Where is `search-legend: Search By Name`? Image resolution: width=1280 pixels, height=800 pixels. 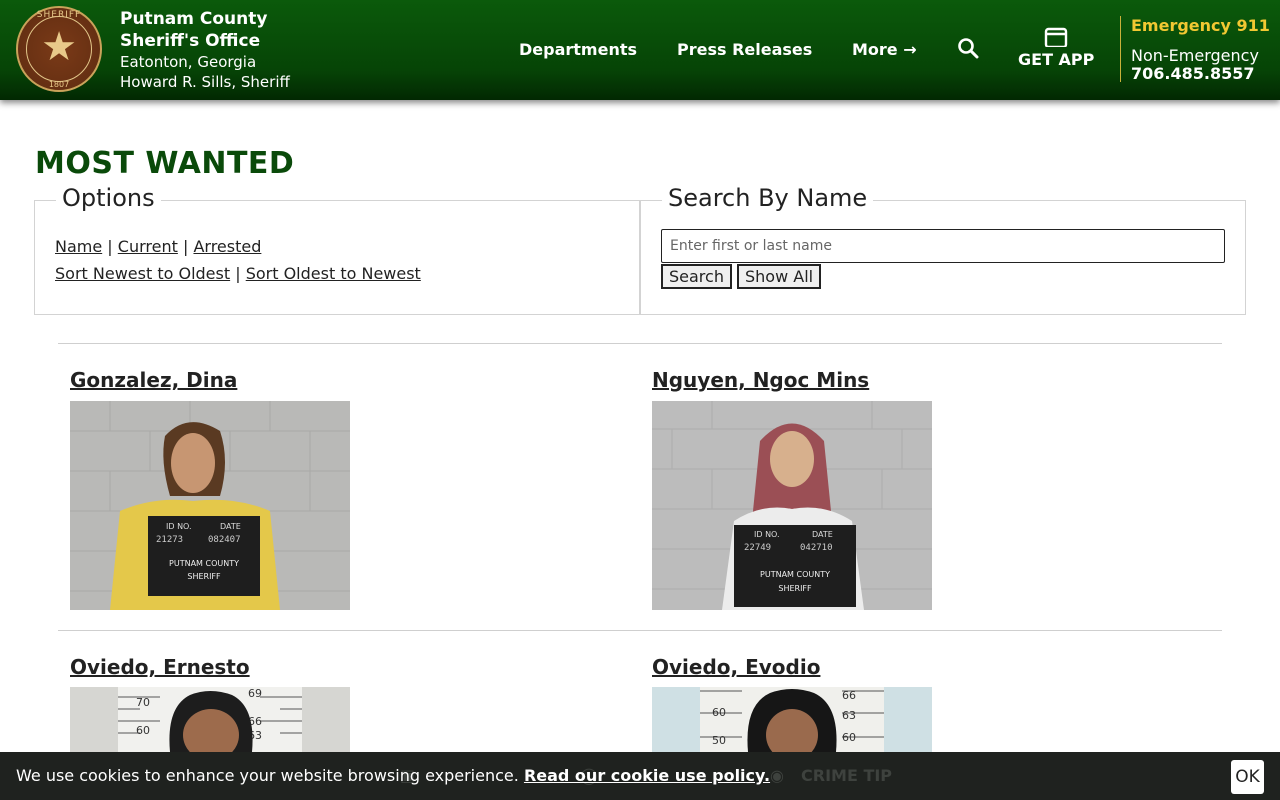
search-legend: Search By Name is located at coordinates (768, 198).